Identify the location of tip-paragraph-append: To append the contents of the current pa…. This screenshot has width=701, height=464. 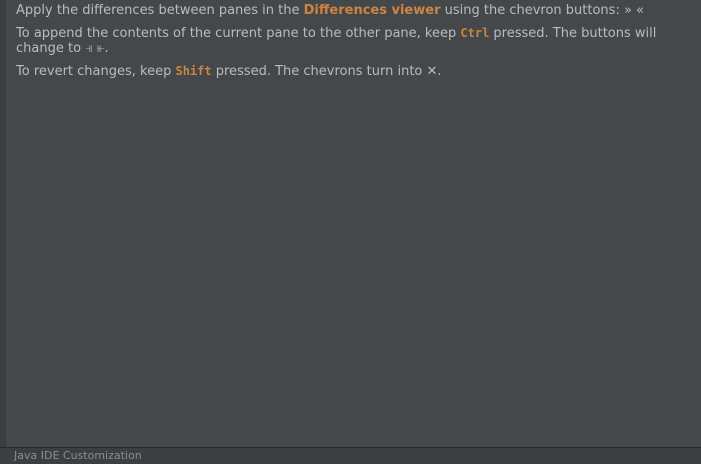
(358, 41).